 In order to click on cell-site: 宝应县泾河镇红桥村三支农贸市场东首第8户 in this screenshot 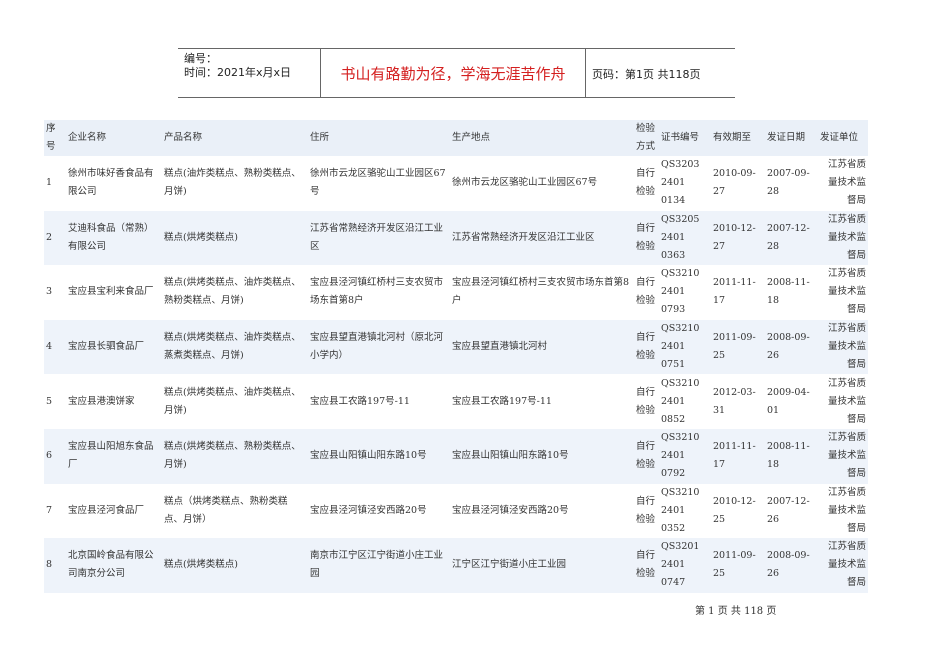, I will do `click(541, 292)`.